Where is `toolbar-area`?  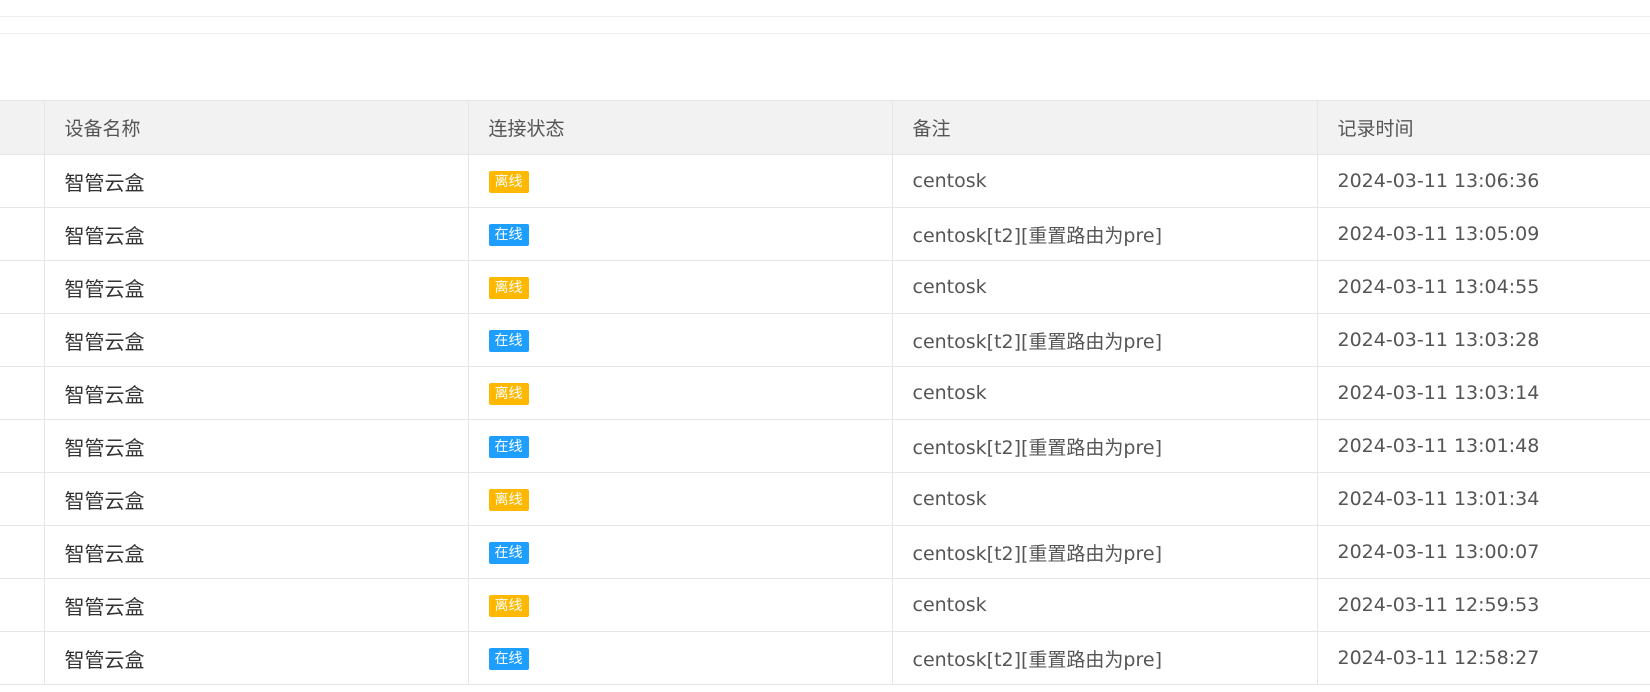
toolbar-area is located at coordinates (825, 64).